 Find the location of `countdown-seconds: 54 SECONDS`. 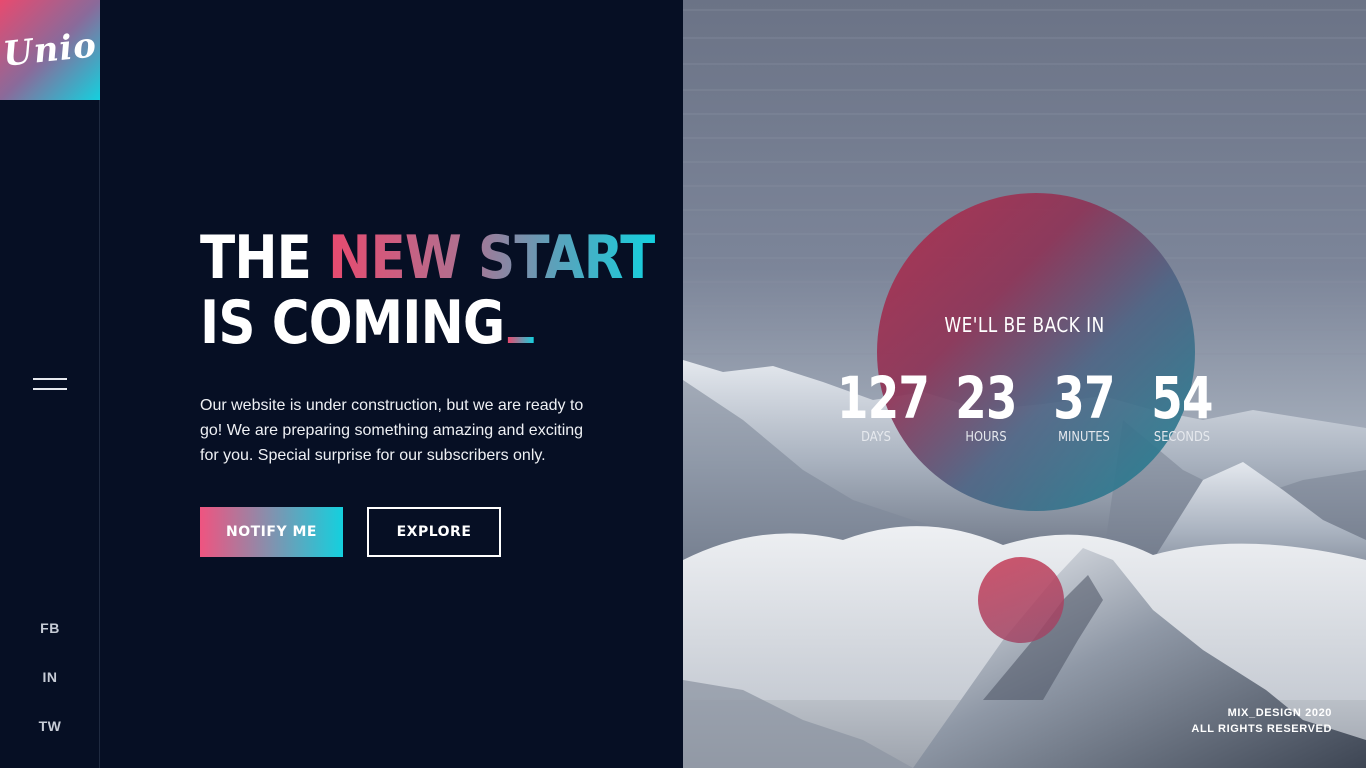

countdown-seconds: 54 SECONDS is located at coordinates (1182, 406).